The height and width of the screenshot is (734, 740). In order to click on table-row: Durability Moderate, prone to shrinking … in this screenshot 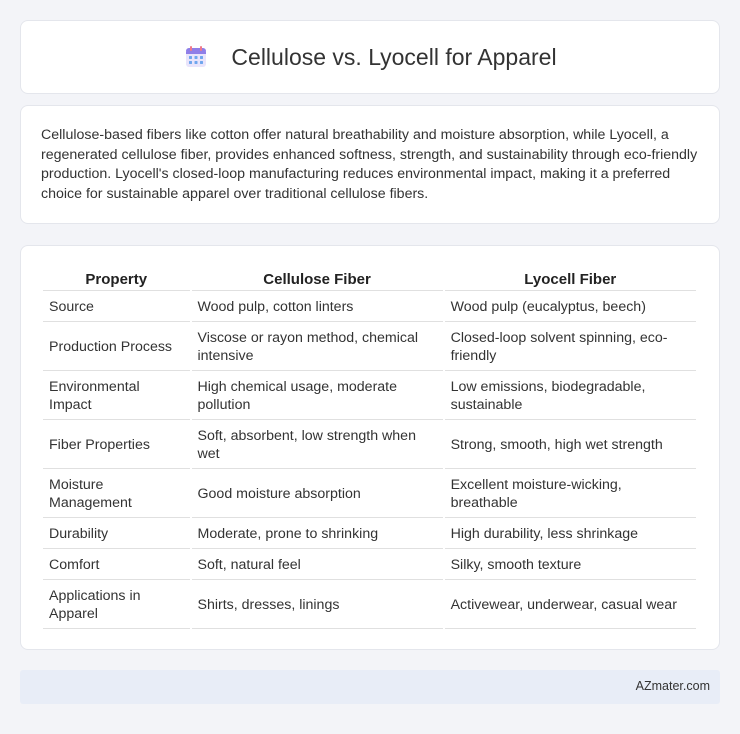, I will do `click(369, 534)`.